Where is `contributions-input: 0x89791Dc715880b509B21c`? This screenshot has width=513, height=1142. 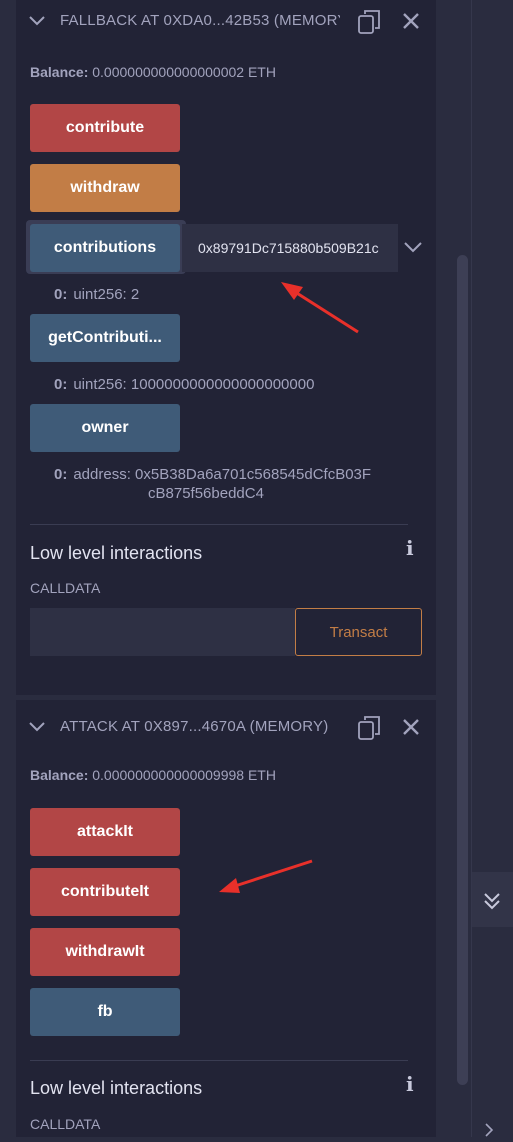 contributions-input: 0x89791Dc715880b509B21c is located at coordinates (290, 248).